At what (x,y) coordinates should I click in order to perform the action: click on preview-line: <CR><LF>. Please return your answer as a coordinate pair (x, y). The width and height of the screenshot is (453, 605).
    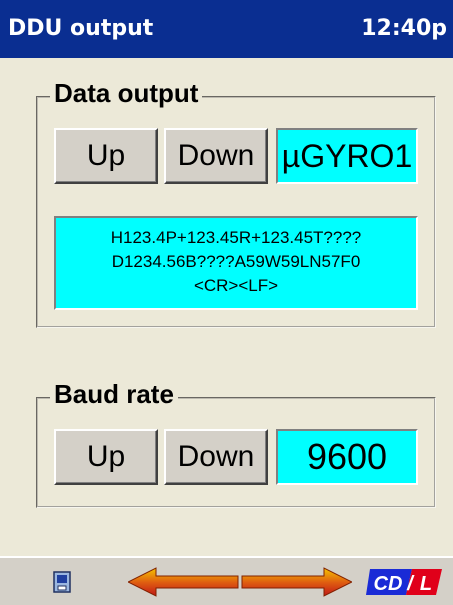
    Looking at the image, I should click on (236, 285).